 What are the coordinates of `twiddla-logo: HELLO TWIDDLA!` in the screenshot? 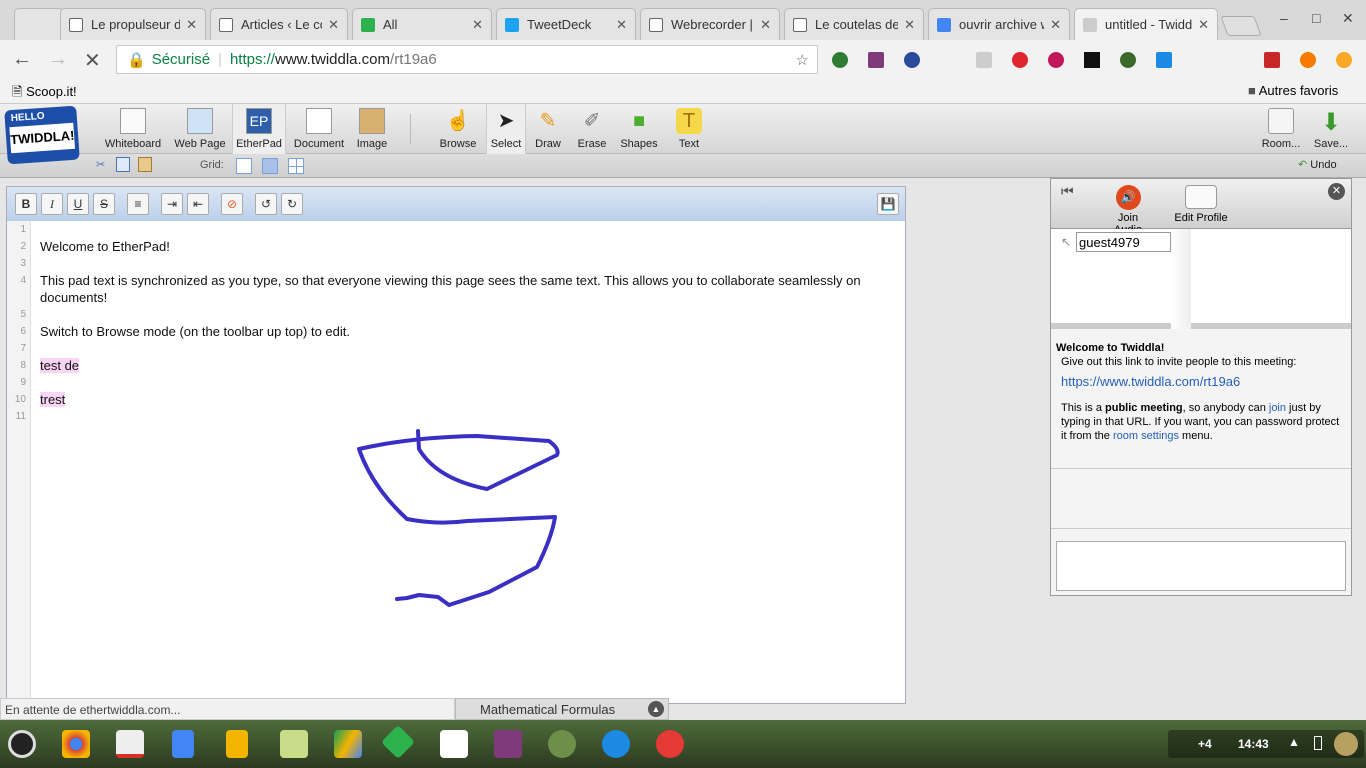 It's located at (42, 135).